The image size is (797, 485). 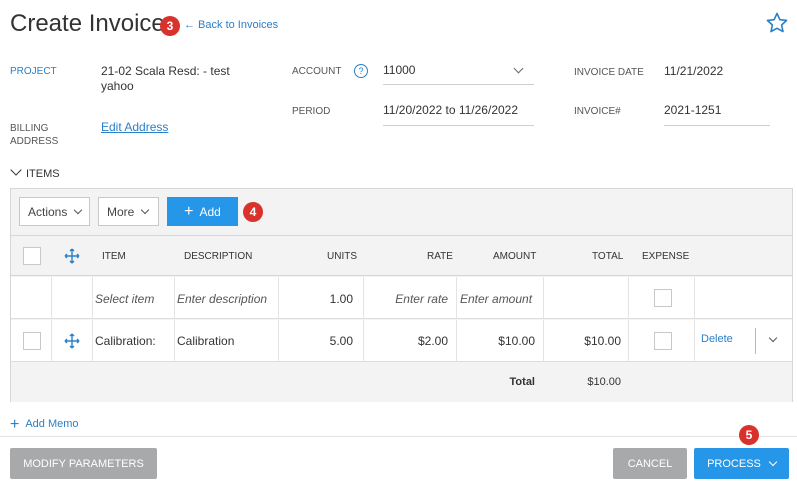 I want to click on row-item: Calibration:, so click(x=125, y=341).